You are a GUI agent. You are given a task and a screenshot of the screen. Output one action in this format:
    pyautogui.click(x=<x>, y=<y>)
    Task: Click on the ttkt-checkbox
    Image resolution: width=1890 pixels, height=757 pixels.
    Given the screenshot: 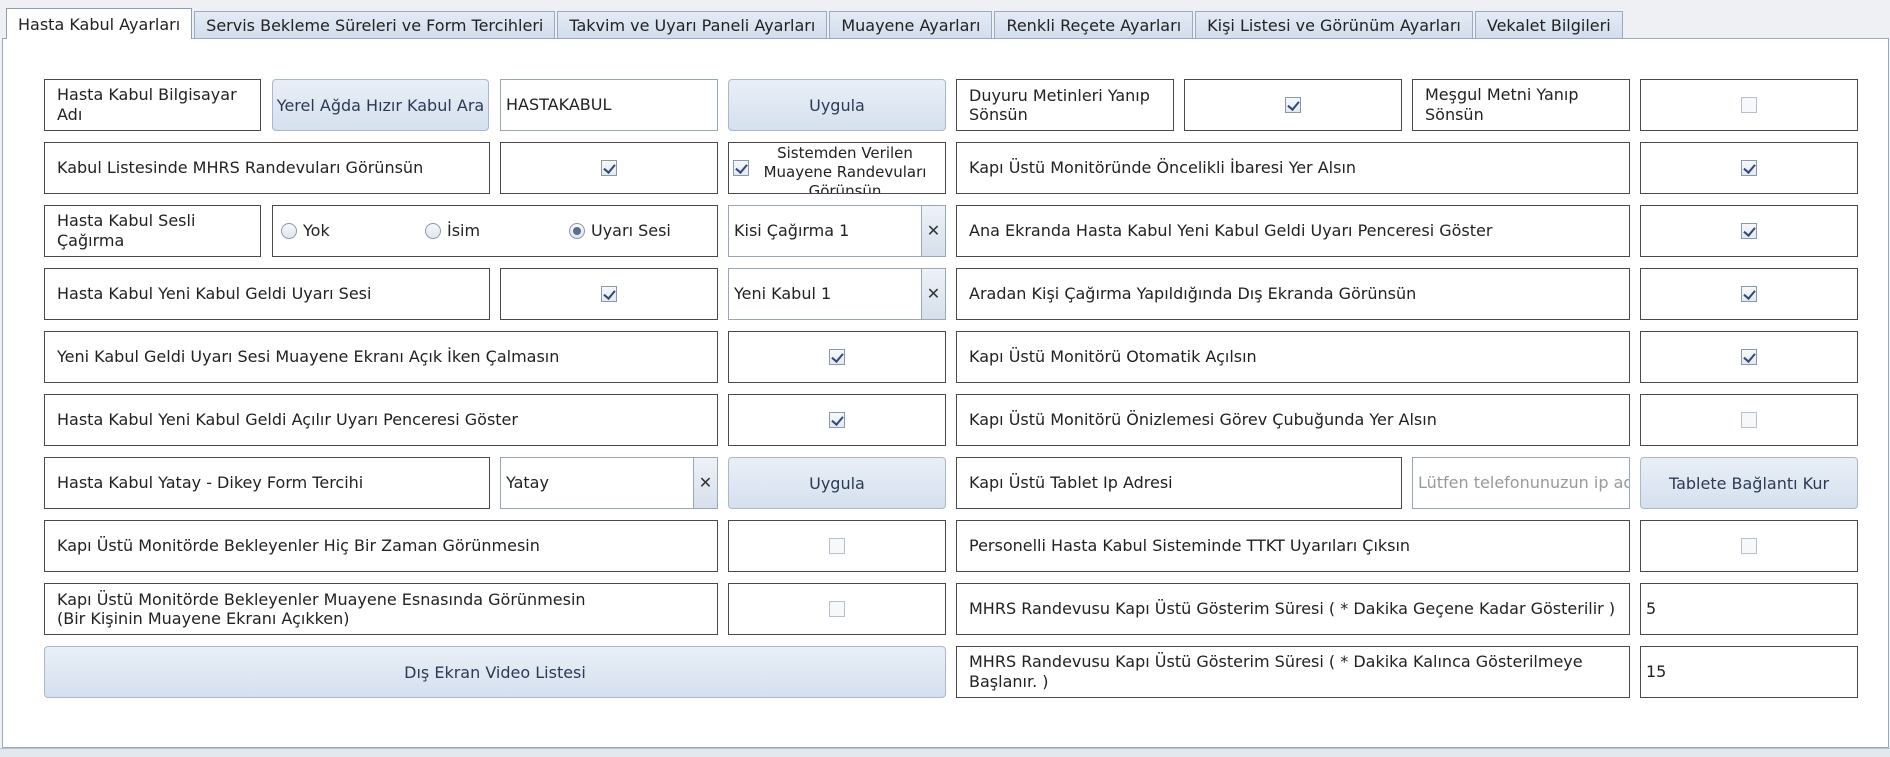 What is the action you would take?
    pyautogui.click(x=1749, y=546)
    